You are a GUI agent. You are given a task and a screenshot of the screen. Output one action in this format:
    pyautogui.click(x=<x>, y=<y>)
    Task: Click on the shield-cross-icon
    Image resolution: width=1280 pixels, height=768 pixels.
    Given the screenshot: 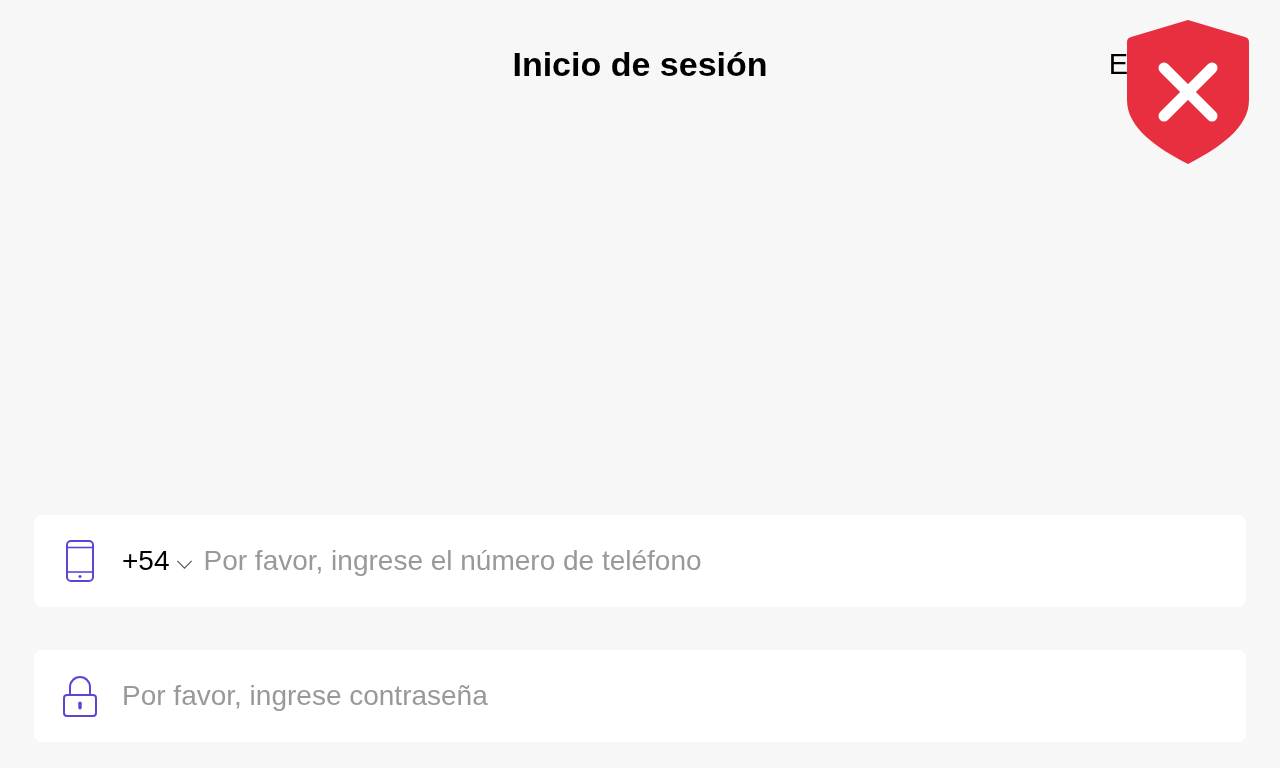 What is the action you would take?
    pyautogui.click(x=1188, y=92)
    